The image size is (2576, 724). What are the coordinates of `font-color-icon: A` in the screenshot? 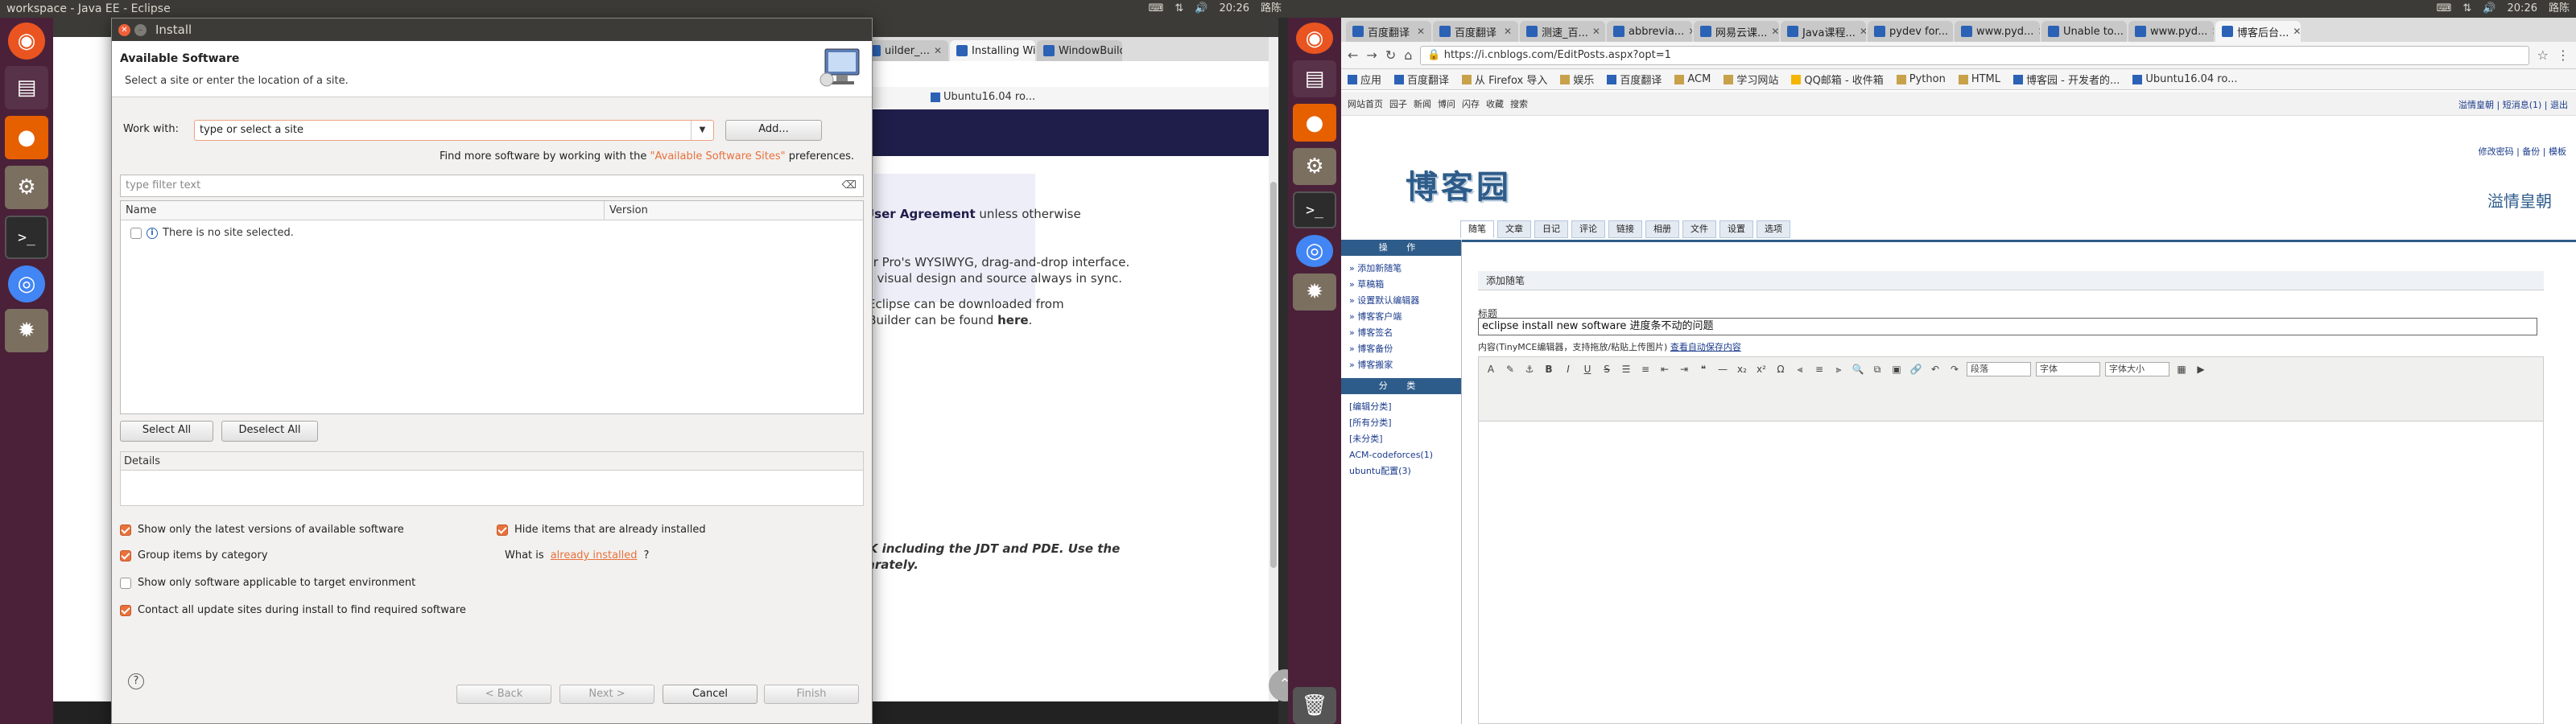 It's located at (1491, 369).